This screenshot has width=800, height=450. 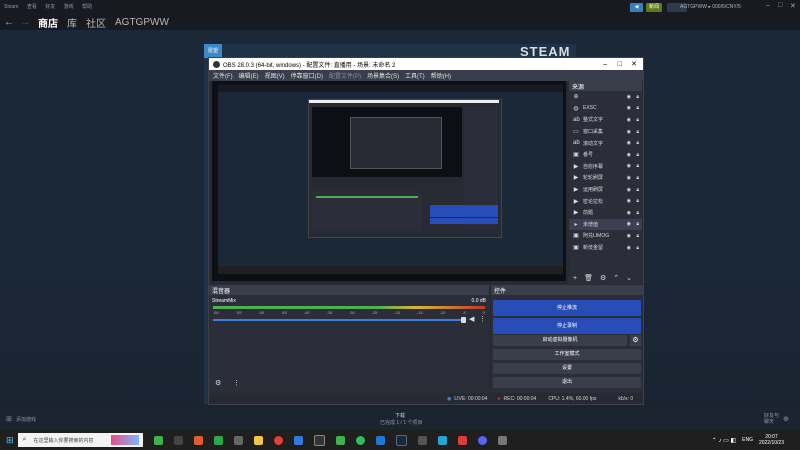 What do you see at coordinates (72, 22) in the screenshot?
I see `nav-library: 库` at bounding box center [72, 22].